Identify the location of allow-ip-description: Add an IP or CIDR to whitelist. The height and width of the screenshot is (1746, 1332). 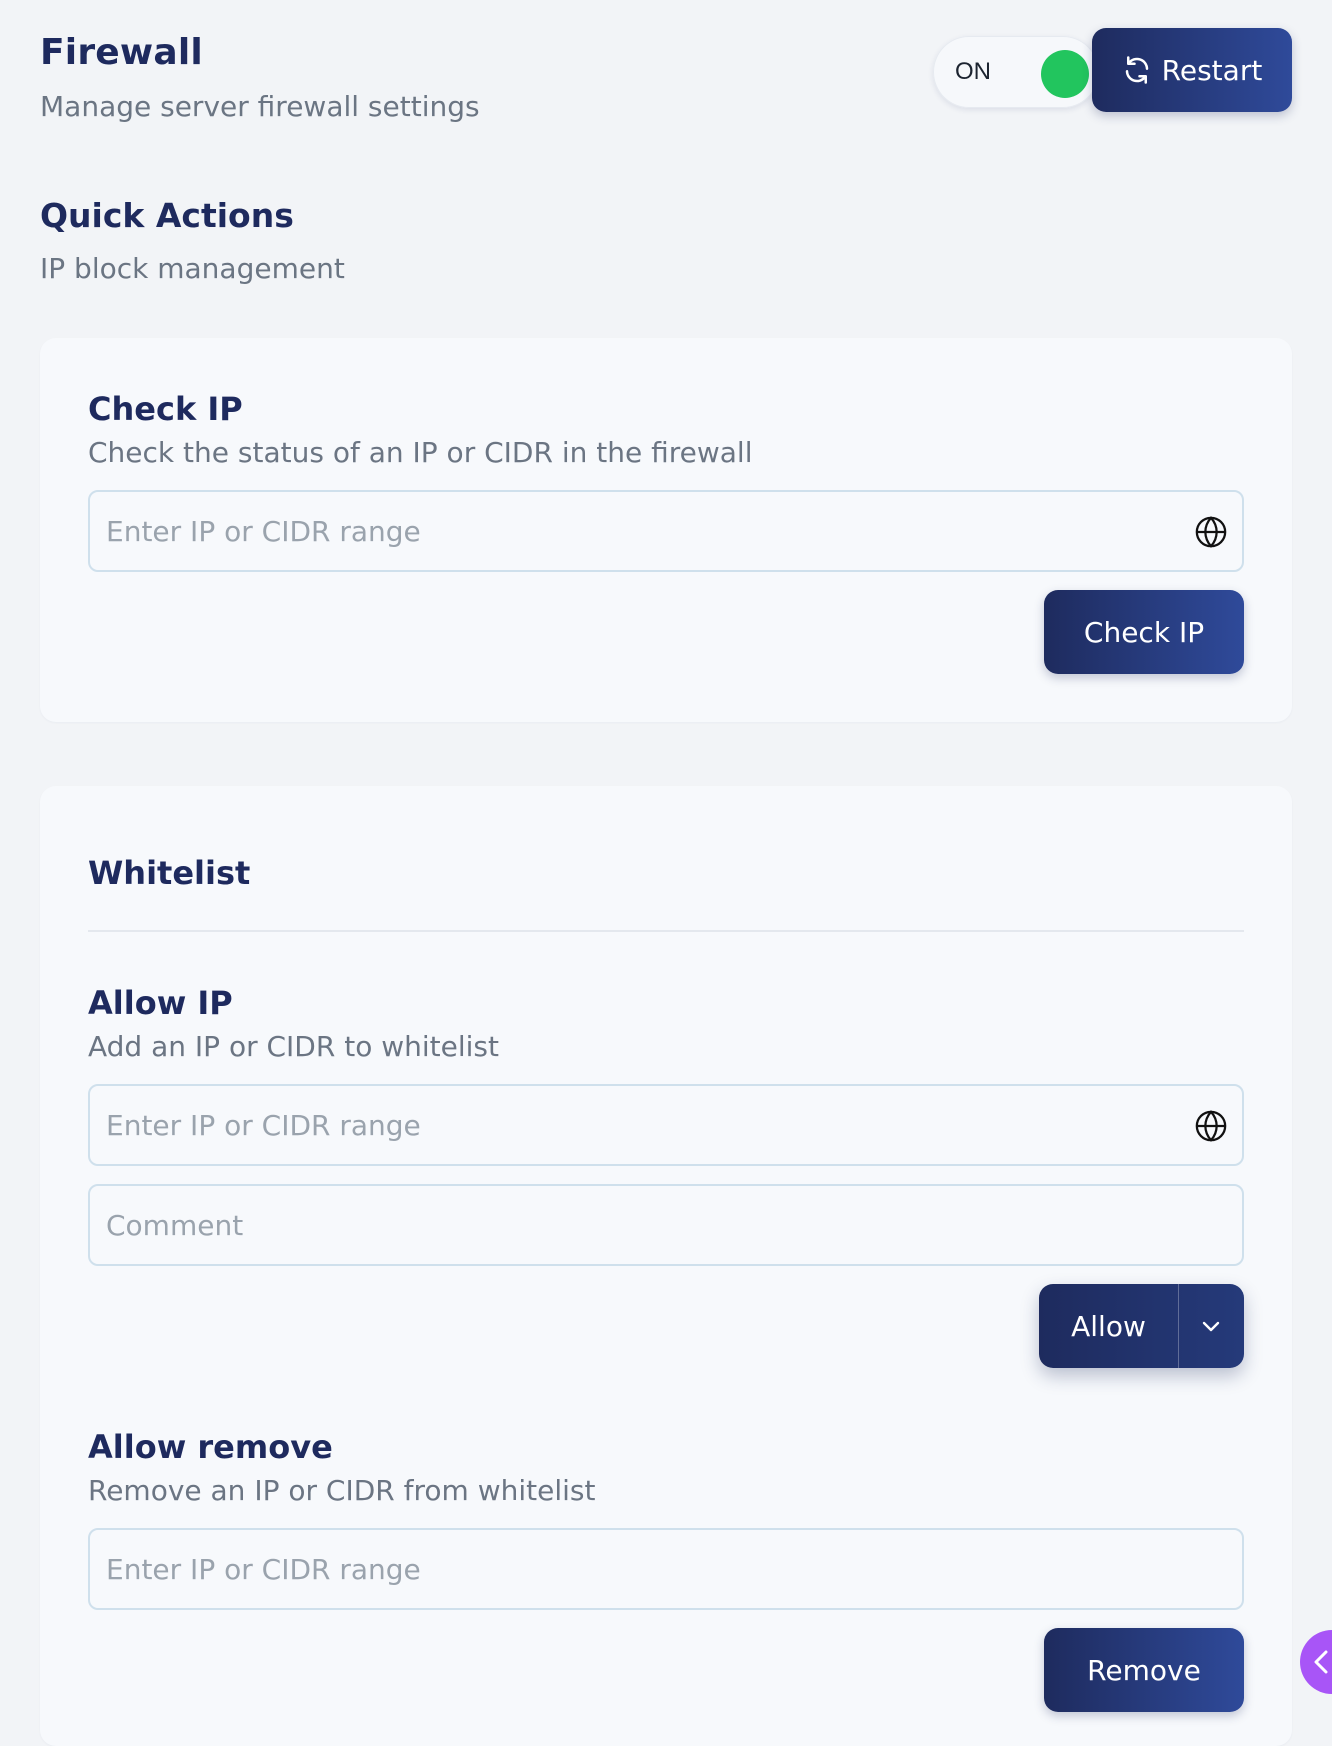
(293, 1046).